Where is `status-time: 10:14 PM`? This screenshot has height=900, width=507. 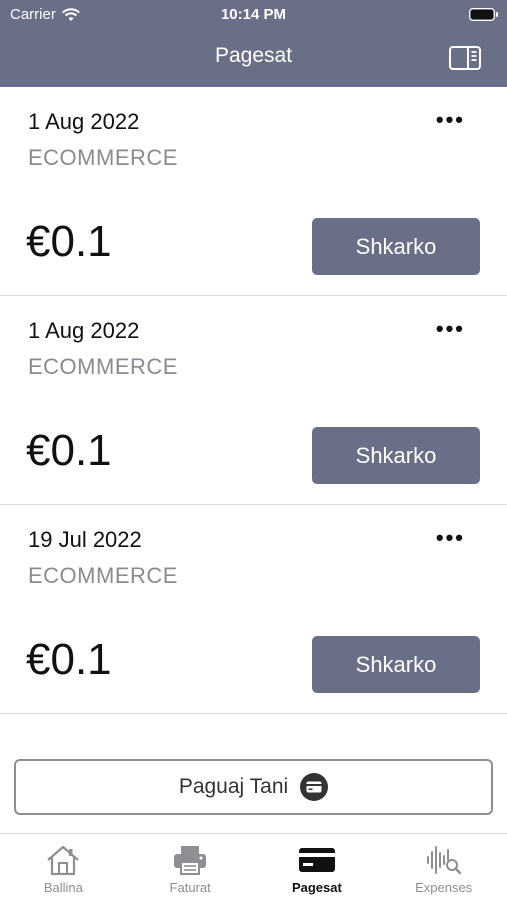 status-time: 10:14 PM is located at coordinates (253, 14).